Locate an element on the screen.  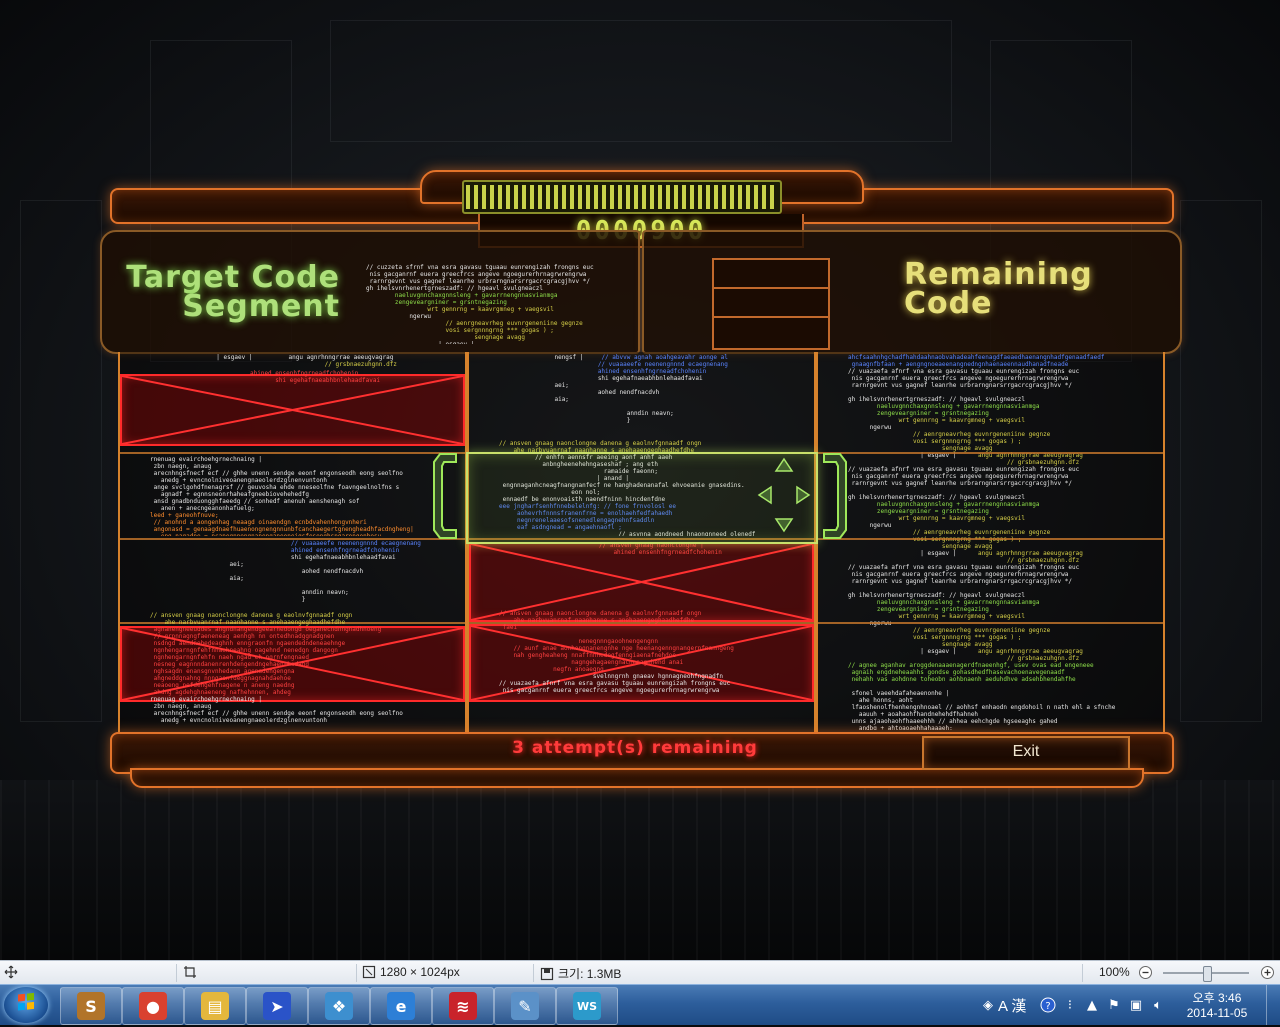
move-icon is located at coordinates (11, 972).